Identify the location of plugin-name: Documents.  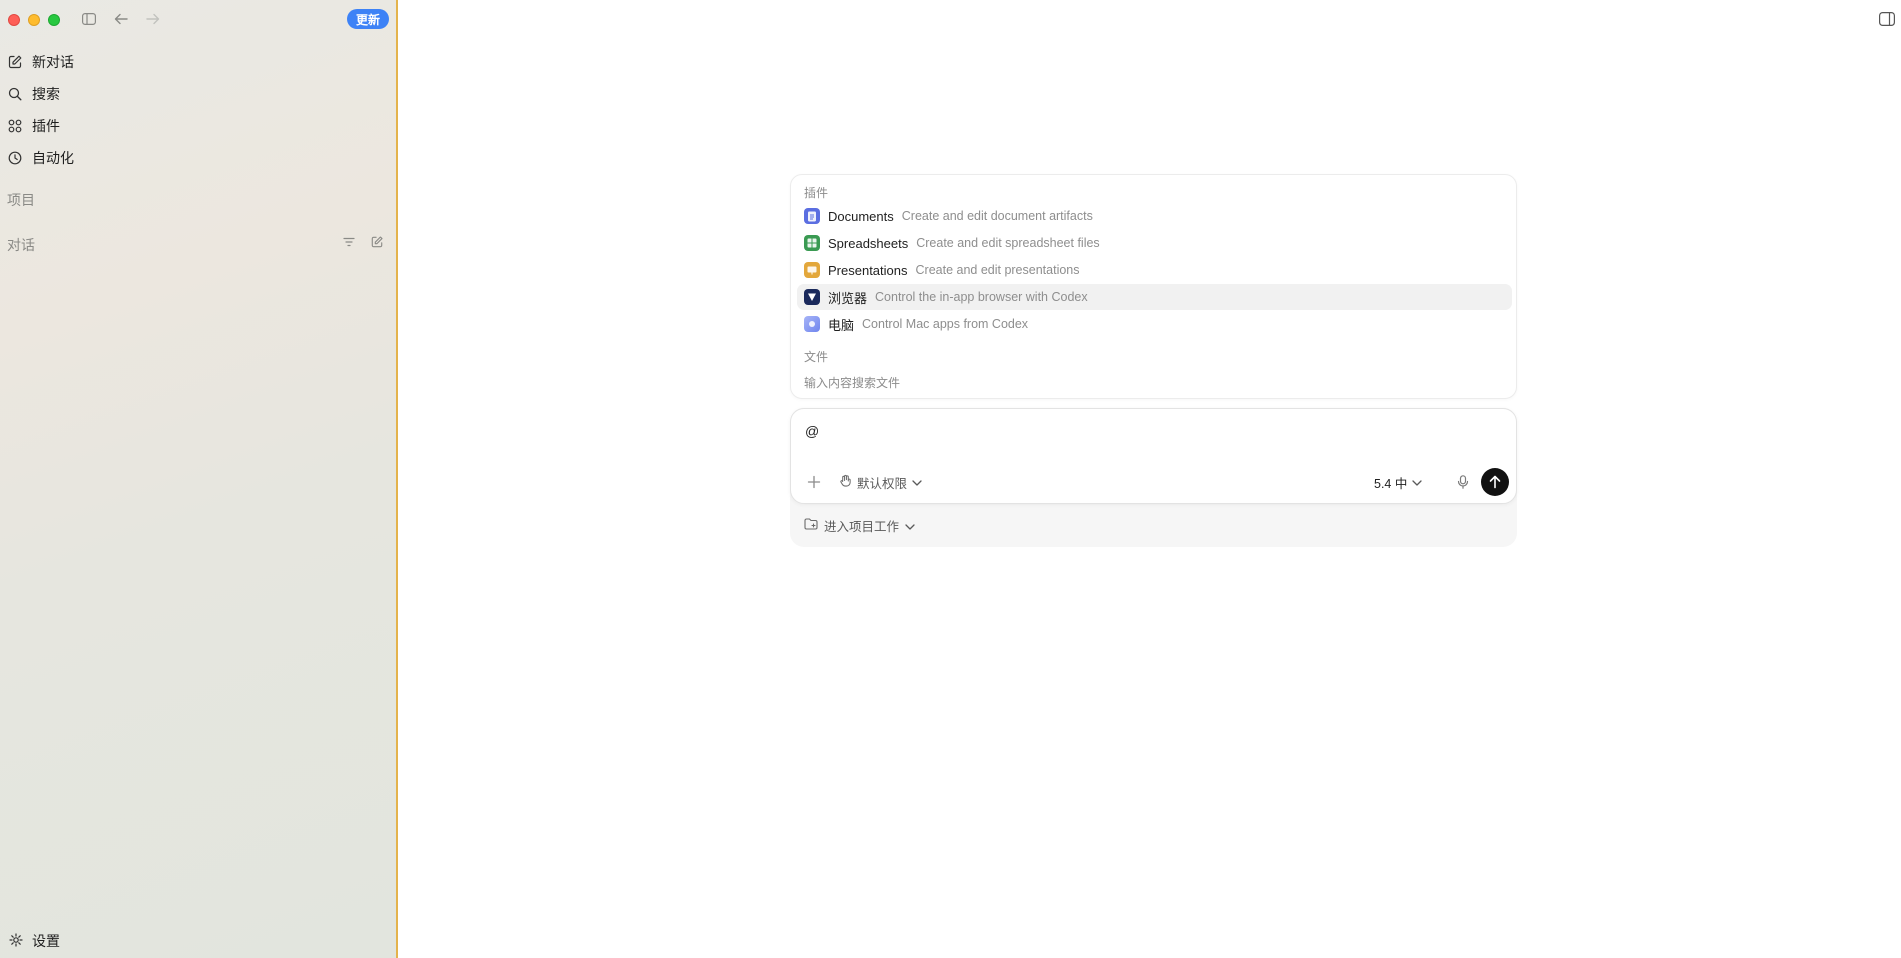
(861, 216).